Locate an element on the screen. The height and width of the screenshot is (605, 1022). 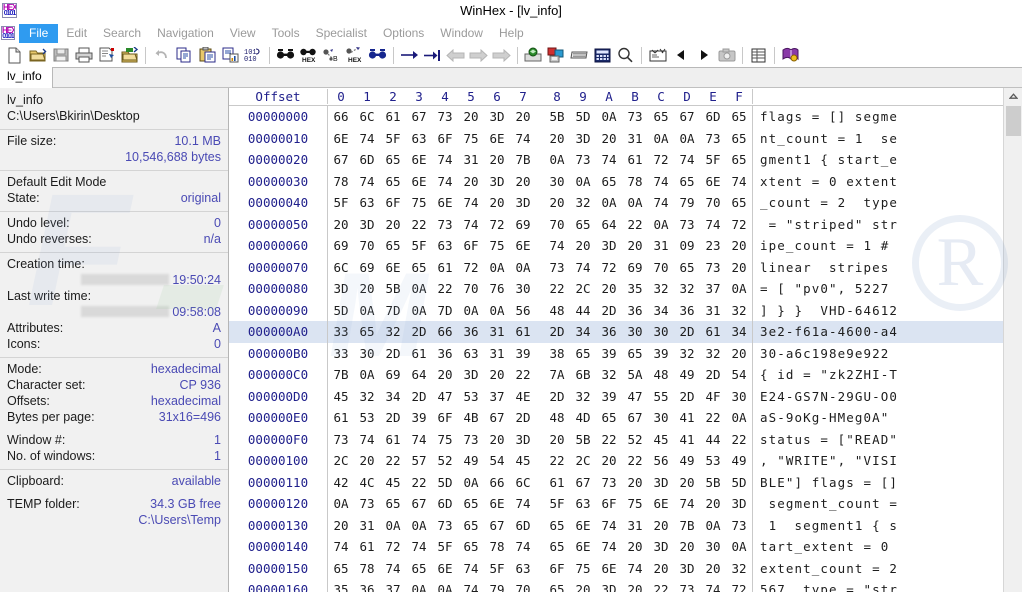
hex-byte: 6D is located at coordinates (445, 503).